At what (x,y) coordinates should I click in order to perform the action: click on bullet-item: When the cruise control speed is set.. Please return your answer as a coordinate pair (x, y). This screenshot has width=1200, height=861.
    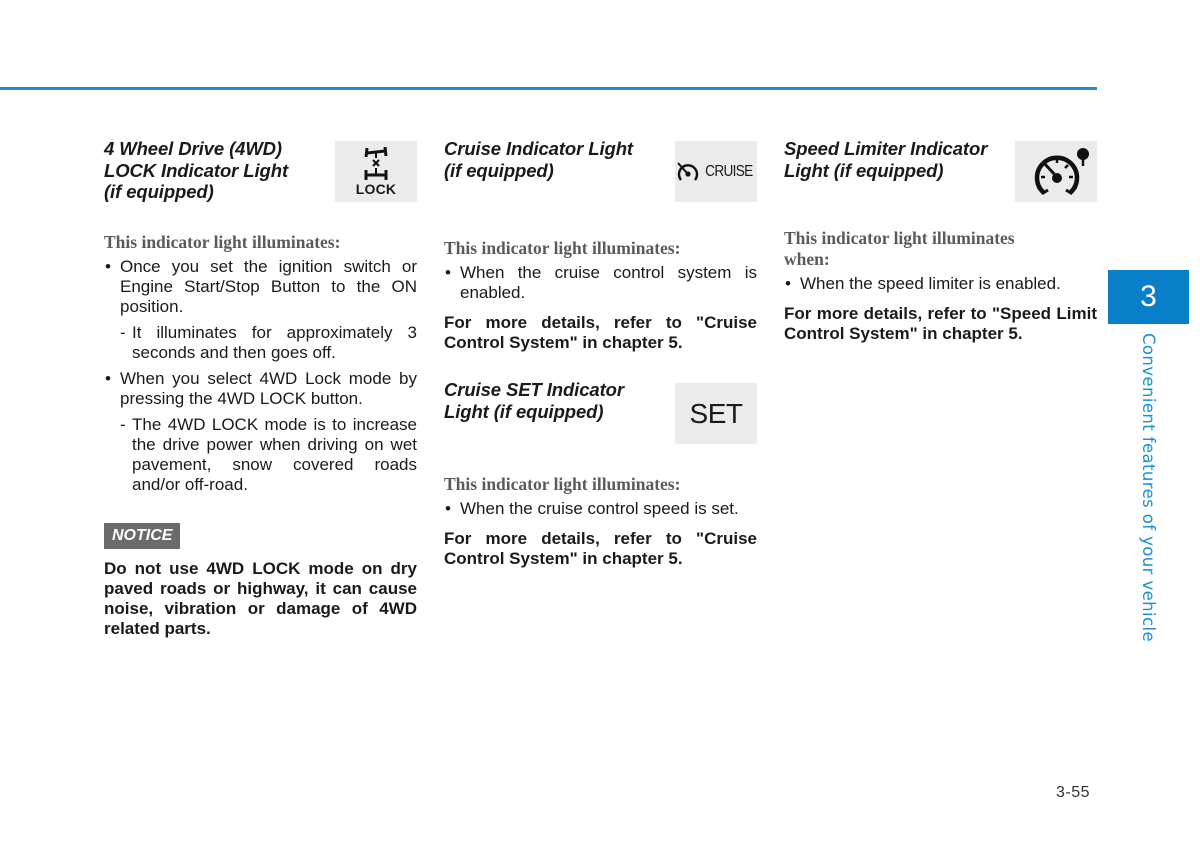
    Looking at the image, I should click on (600, 509).